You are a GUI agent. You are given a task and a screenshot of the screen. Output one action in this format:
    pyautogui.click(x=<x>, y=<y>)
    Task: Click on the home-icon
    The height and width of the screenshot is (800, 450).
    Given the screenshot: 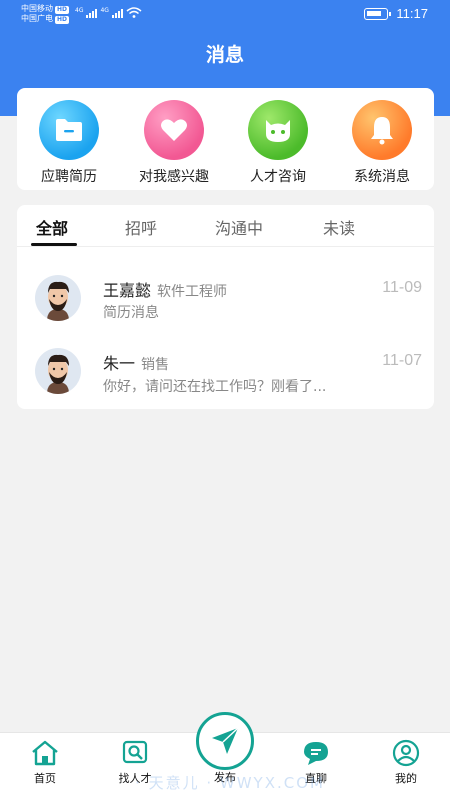 What is the action you would take?
    pyautogui.click(x=45, y=753)
    